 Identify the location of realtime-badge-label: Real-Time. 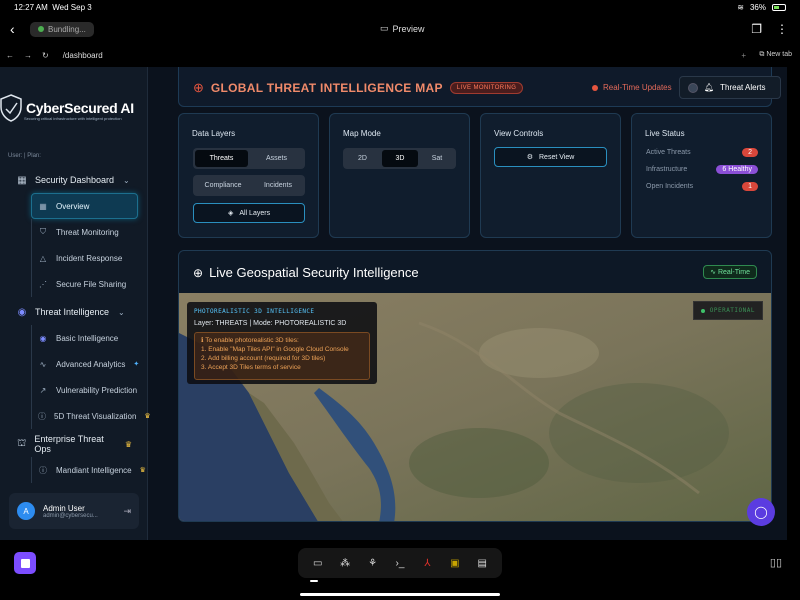
(733, 272).